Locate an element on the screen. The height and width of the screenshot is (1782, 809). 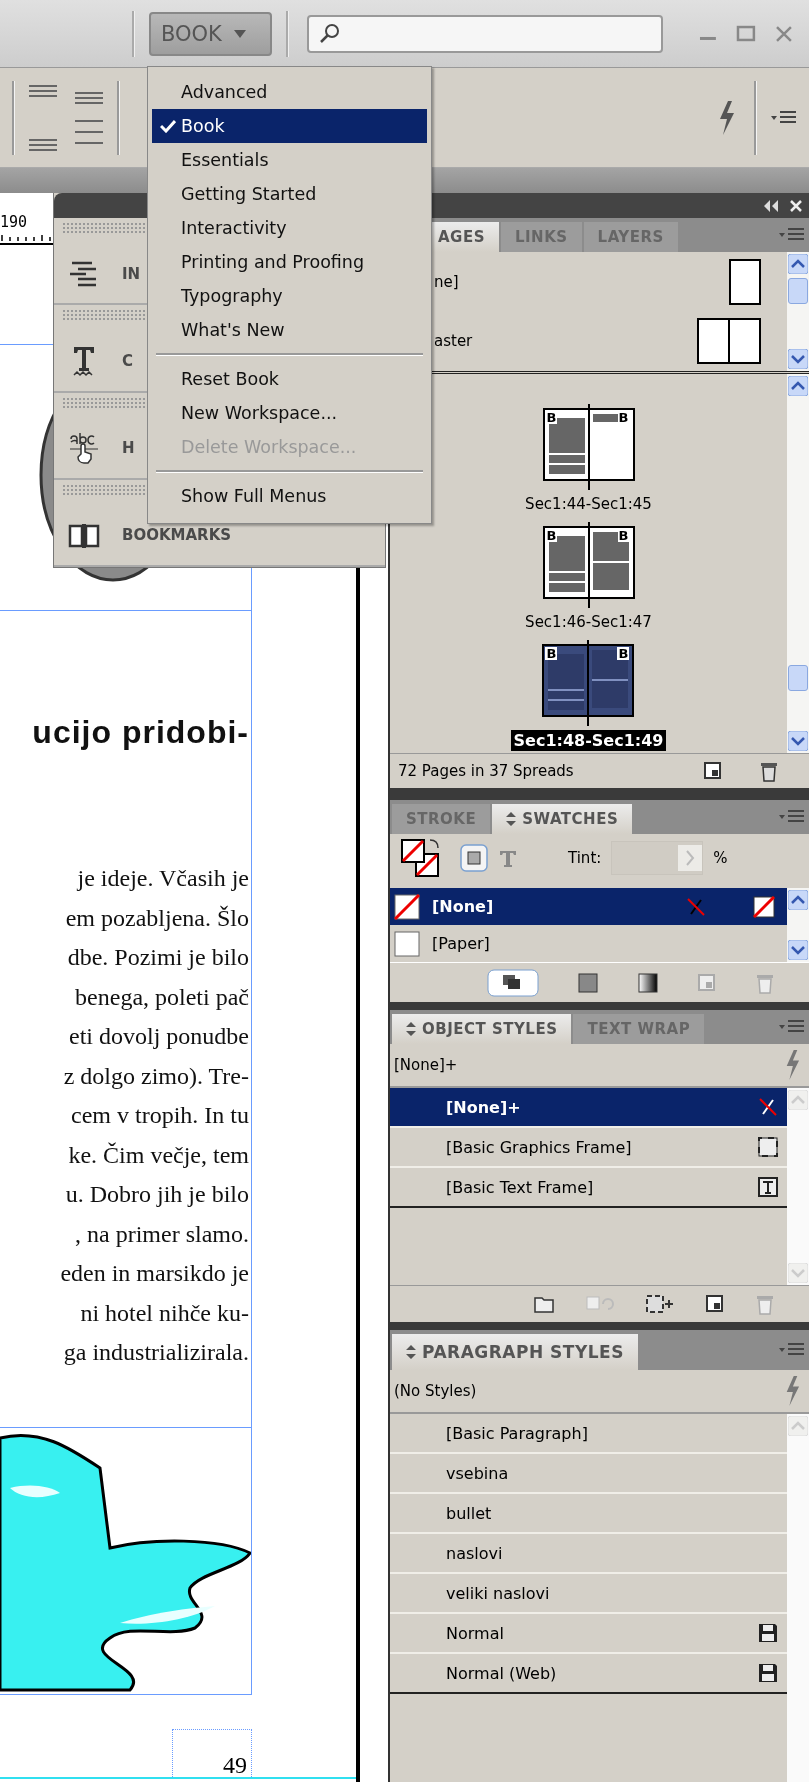
current-style-label: [None]+ is located at coordinates (426, 1065).